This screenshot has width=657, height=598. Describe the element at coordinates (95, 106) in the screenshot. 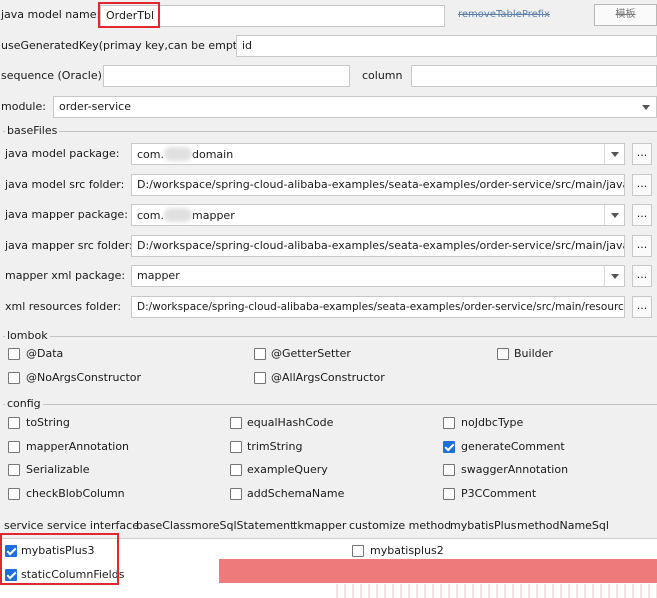

I see `module-value: order-service` at that location.